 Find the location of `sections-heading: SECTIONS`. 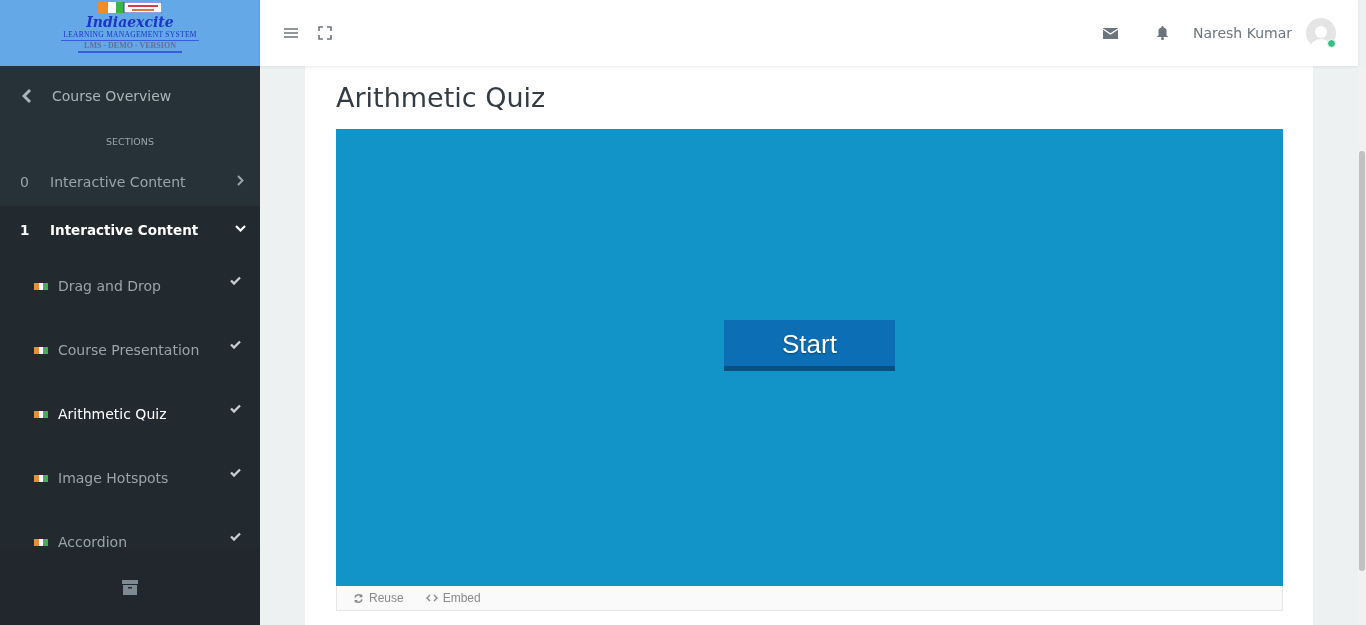

sections-heading: SECTIONS is located at coordinates (130, 142).